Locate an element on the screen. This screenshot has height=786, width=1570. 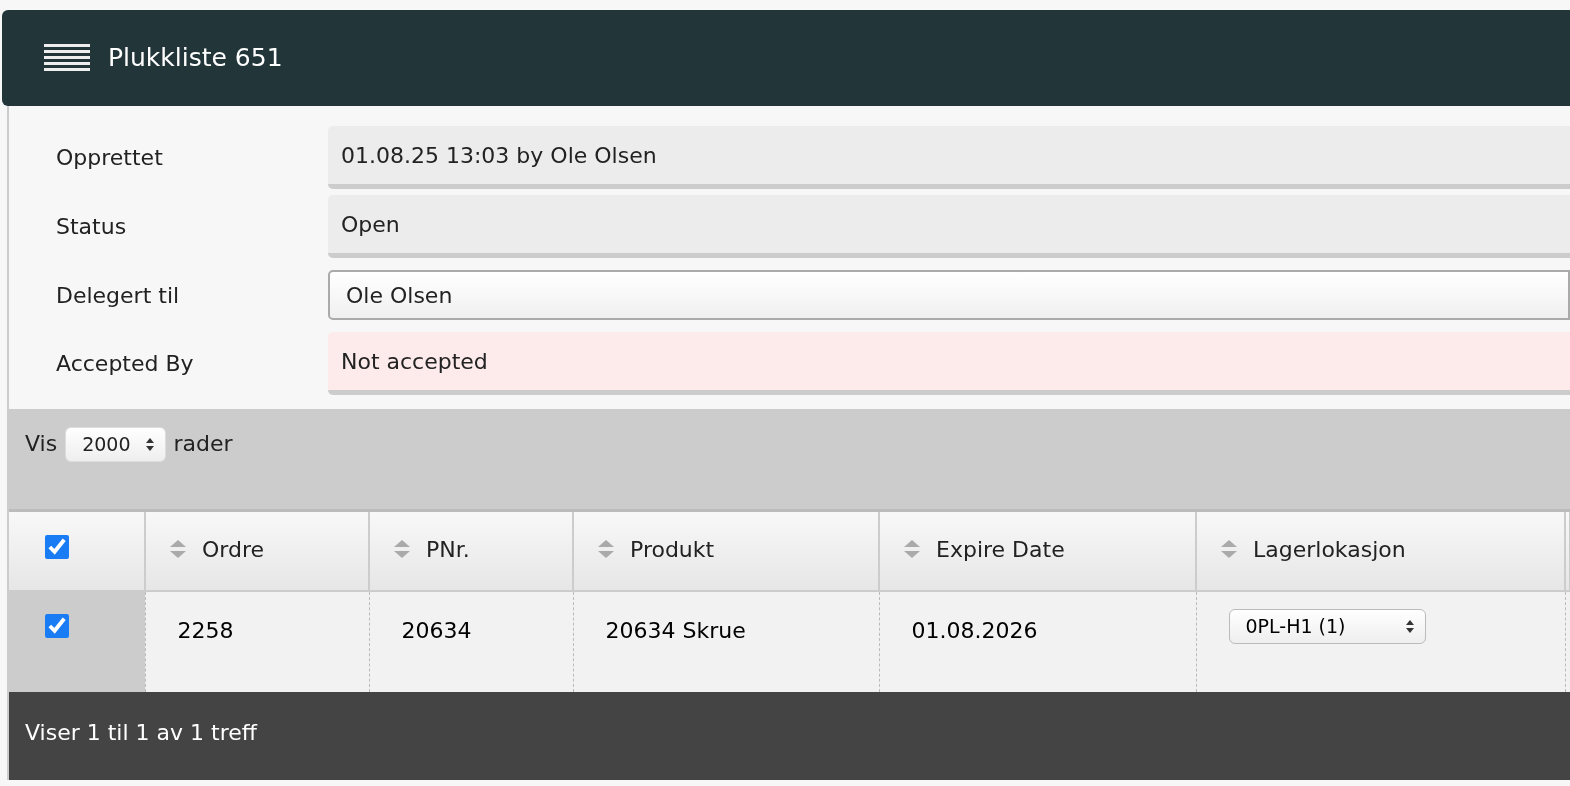
table-cell: 20634 Skrue is located at coordinates (675, 630).